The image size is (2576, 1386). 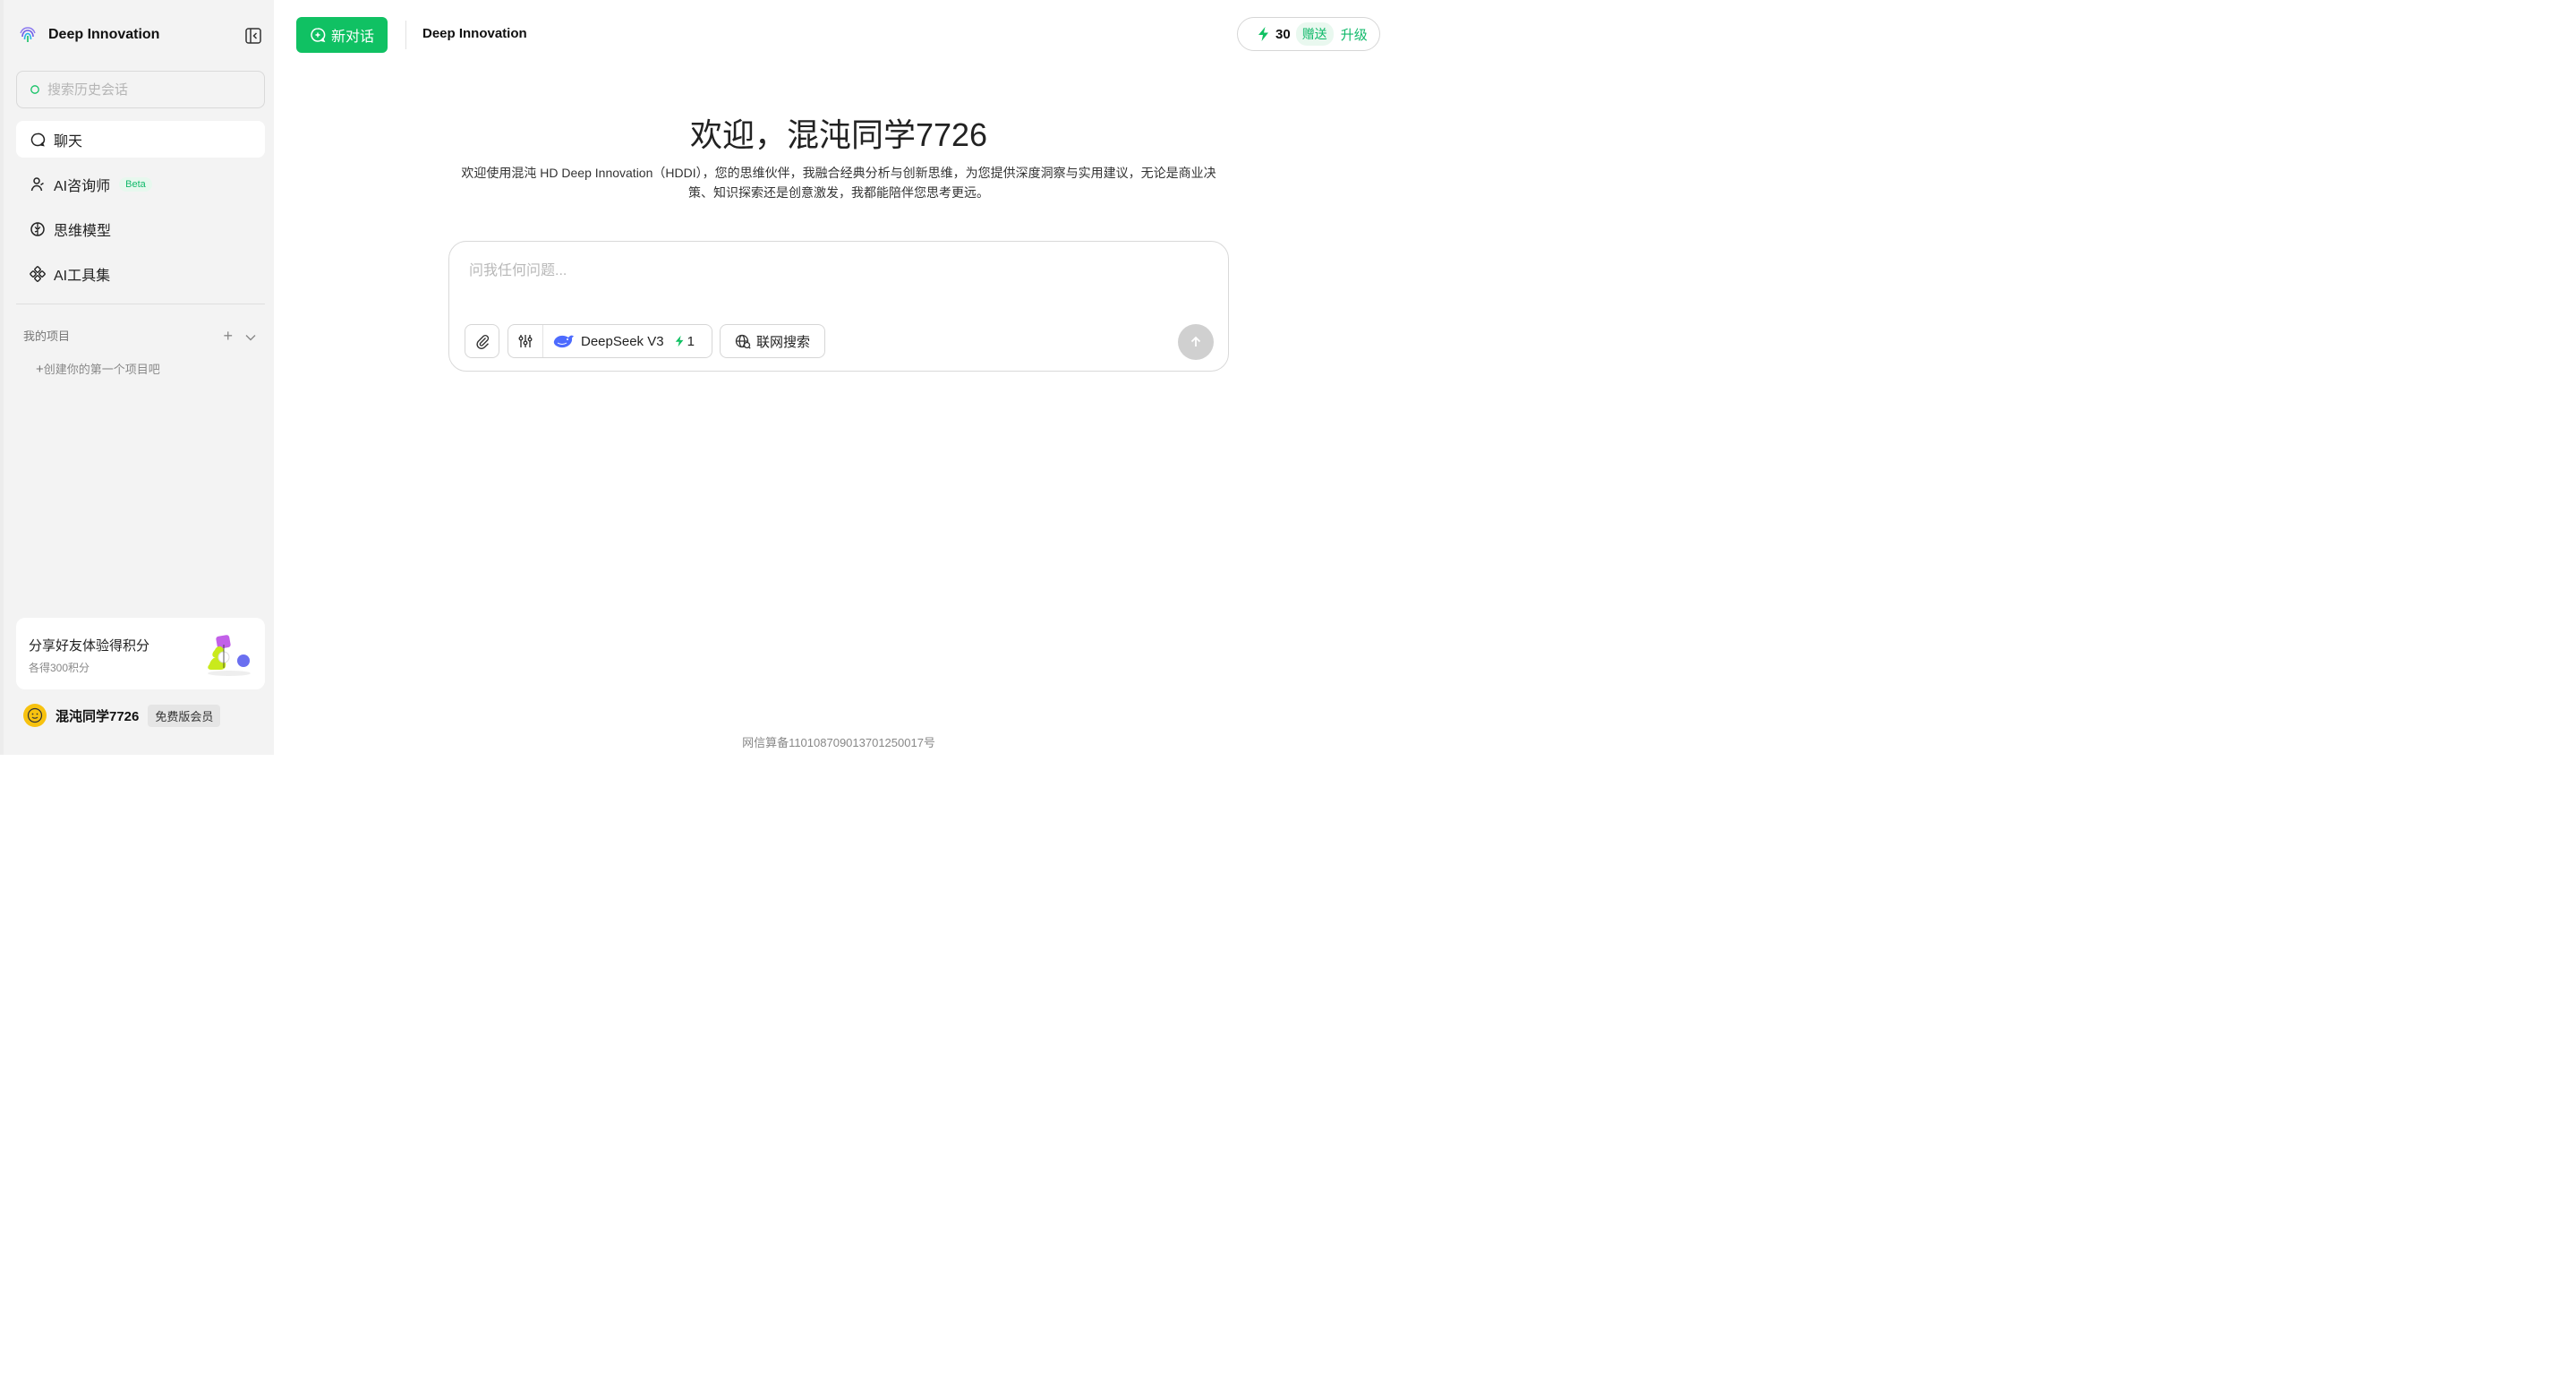 I want to click on collapse-sidebar-button, so click(x=253, y=36).